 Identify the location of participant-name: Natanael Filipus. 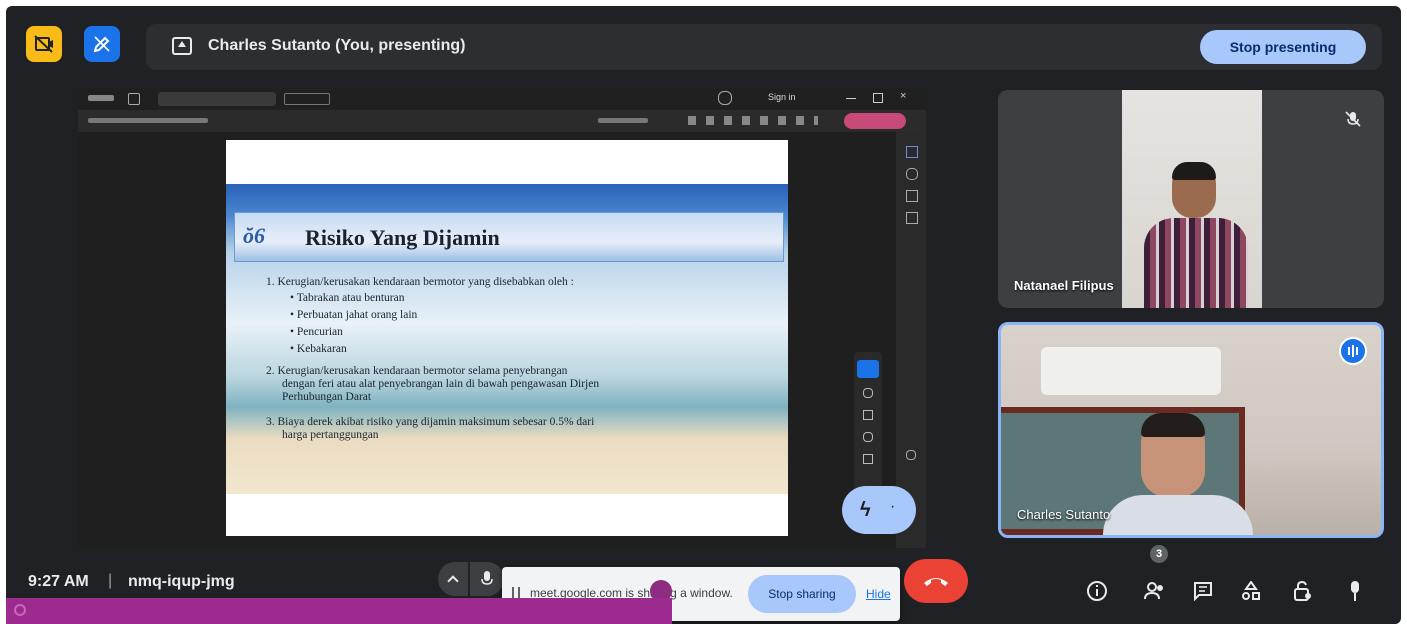
(1064, 285).